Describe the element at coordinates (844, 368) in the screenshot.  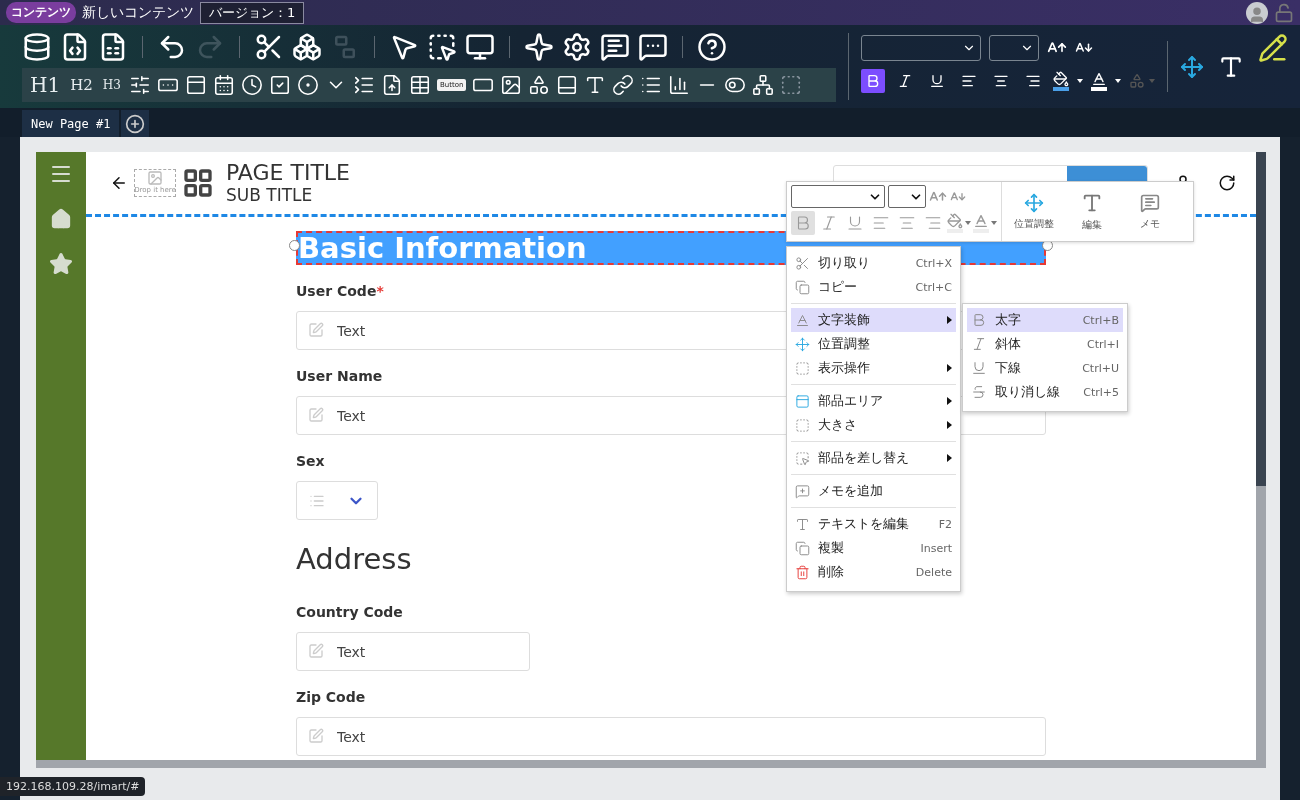
I see `menu-label: 表示操作` at that location.